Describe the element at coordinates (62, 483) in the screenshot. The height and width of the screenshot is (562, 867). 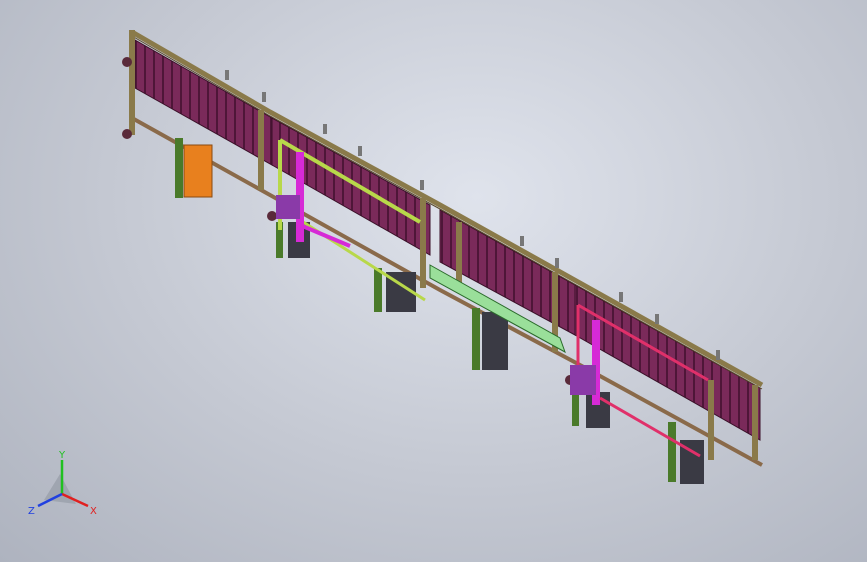
I see `axis-triad: Y X Z` at that location.